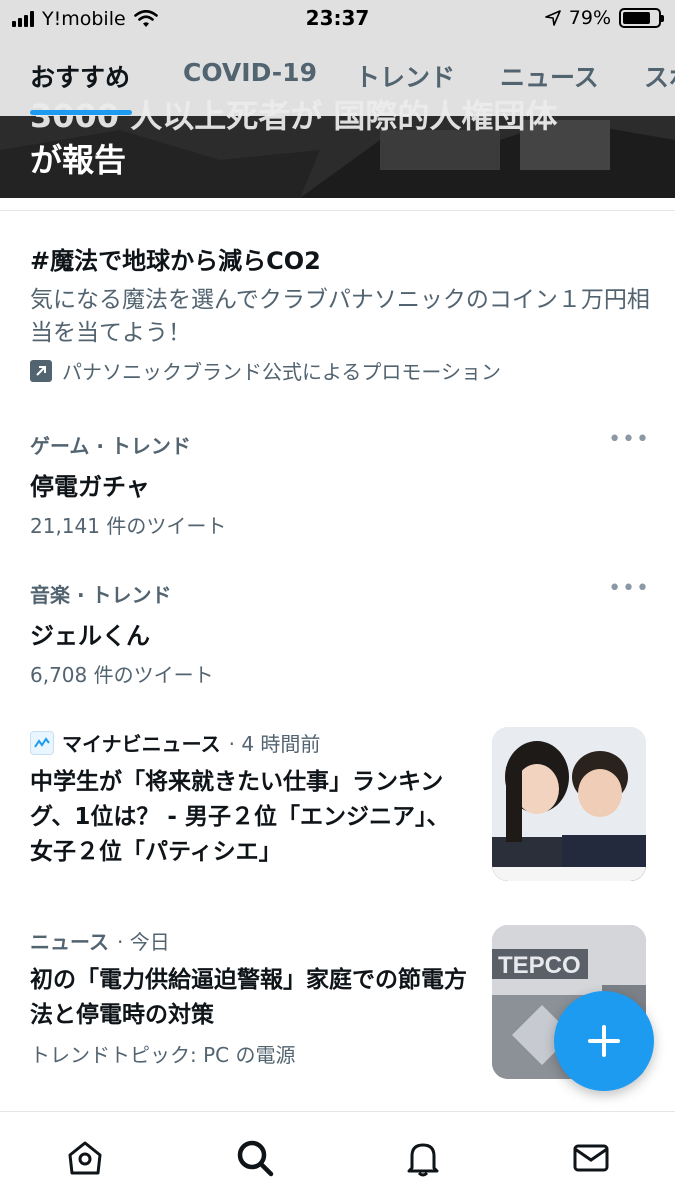 The image size is (675, 1200). Describe the element at coordinates (90, 487) in the screenshot. I see `trend-name: 停電ガチャ` at that location.